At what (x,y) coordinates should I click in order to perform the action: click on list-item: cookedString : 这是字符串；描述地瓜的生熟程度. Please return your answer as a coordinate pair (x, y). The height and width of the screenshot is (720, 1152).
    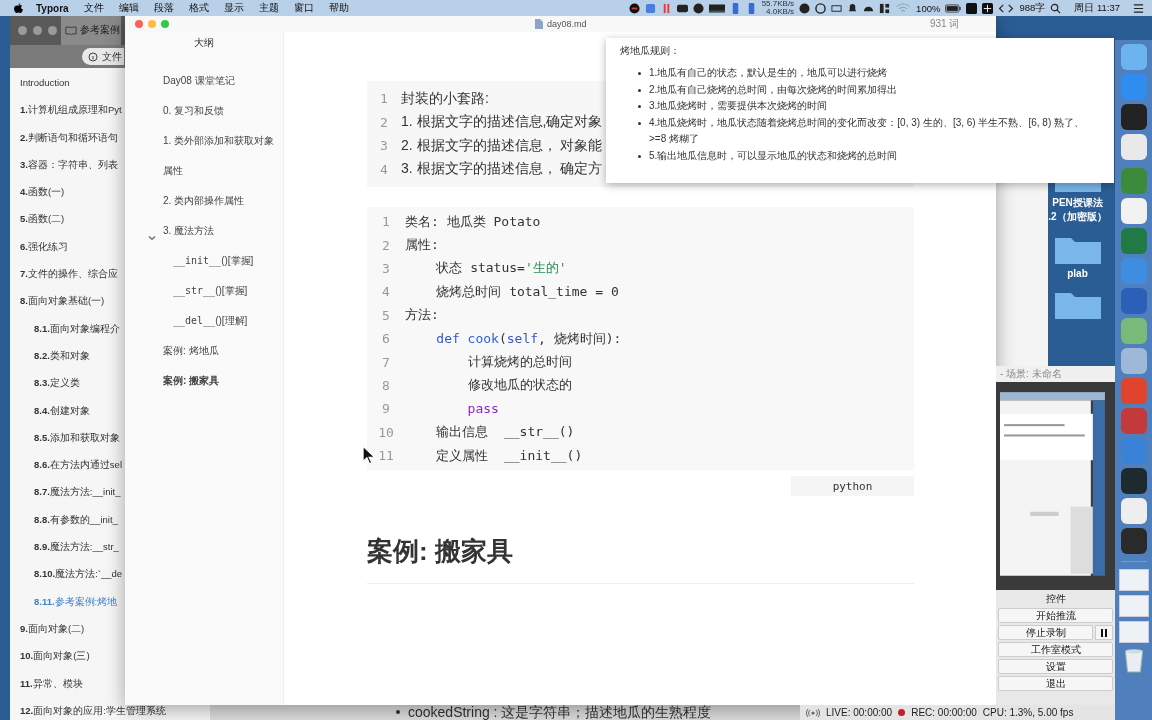
    Looking at the image, I should click on (560, 712).